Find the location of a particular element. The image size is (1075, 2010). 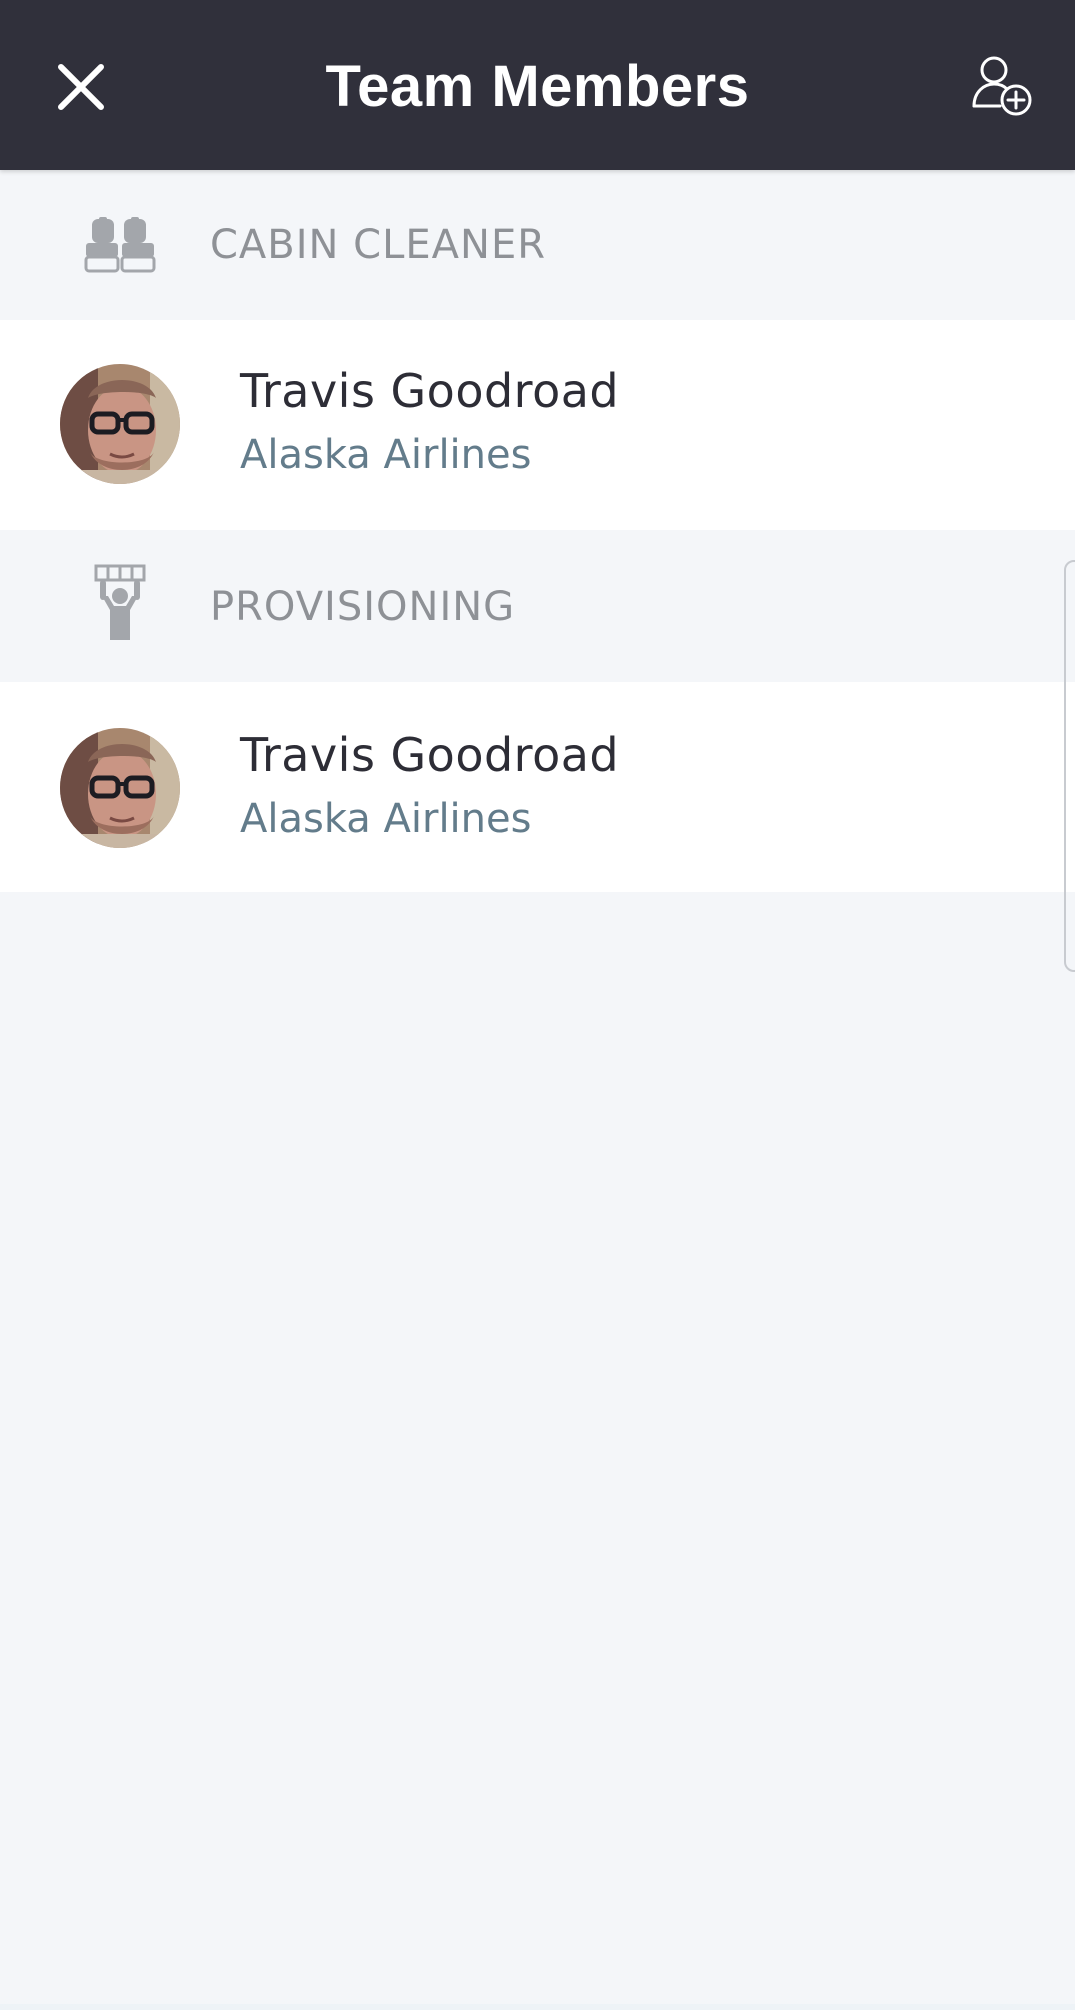

section-header-cabin-cleaner: CABIN CLEANER is located at coordinates (537, 245).